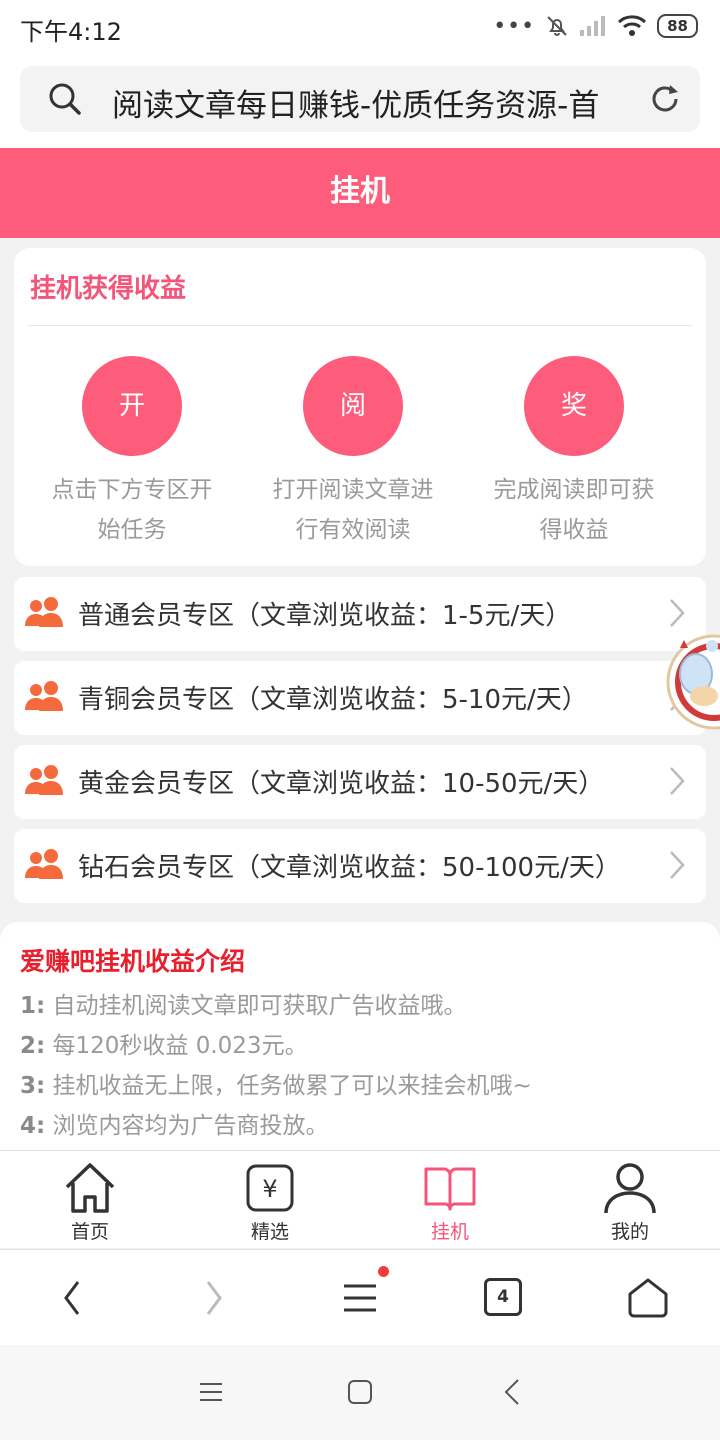 This screenshot has height=1440, width=720. I want to click on tabs-counter-button: 4, so click(503, 1297).